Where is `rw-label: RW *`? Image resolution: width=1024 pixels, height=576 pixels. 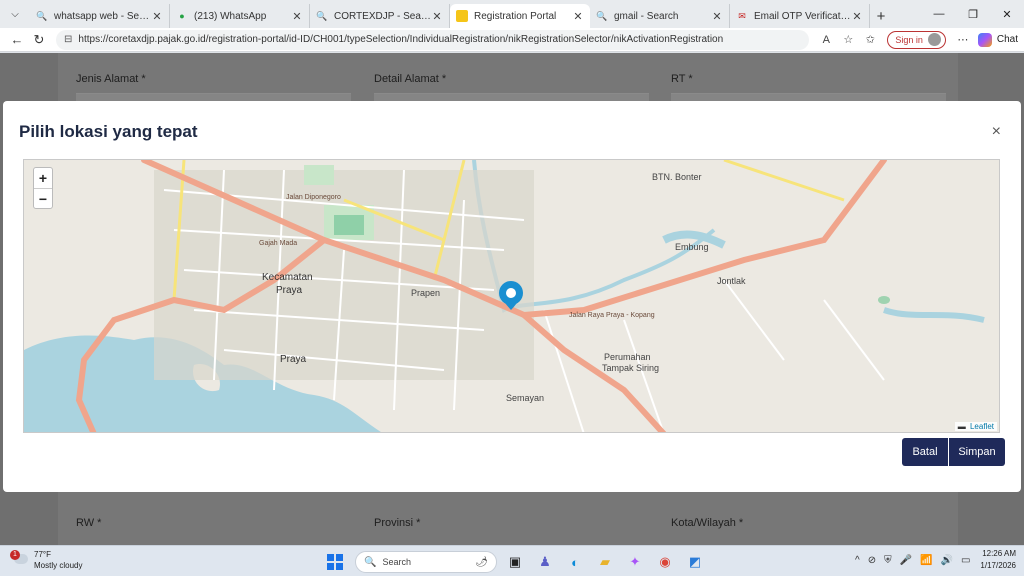
rw-label: RW * is located at coordinates (89, 523).